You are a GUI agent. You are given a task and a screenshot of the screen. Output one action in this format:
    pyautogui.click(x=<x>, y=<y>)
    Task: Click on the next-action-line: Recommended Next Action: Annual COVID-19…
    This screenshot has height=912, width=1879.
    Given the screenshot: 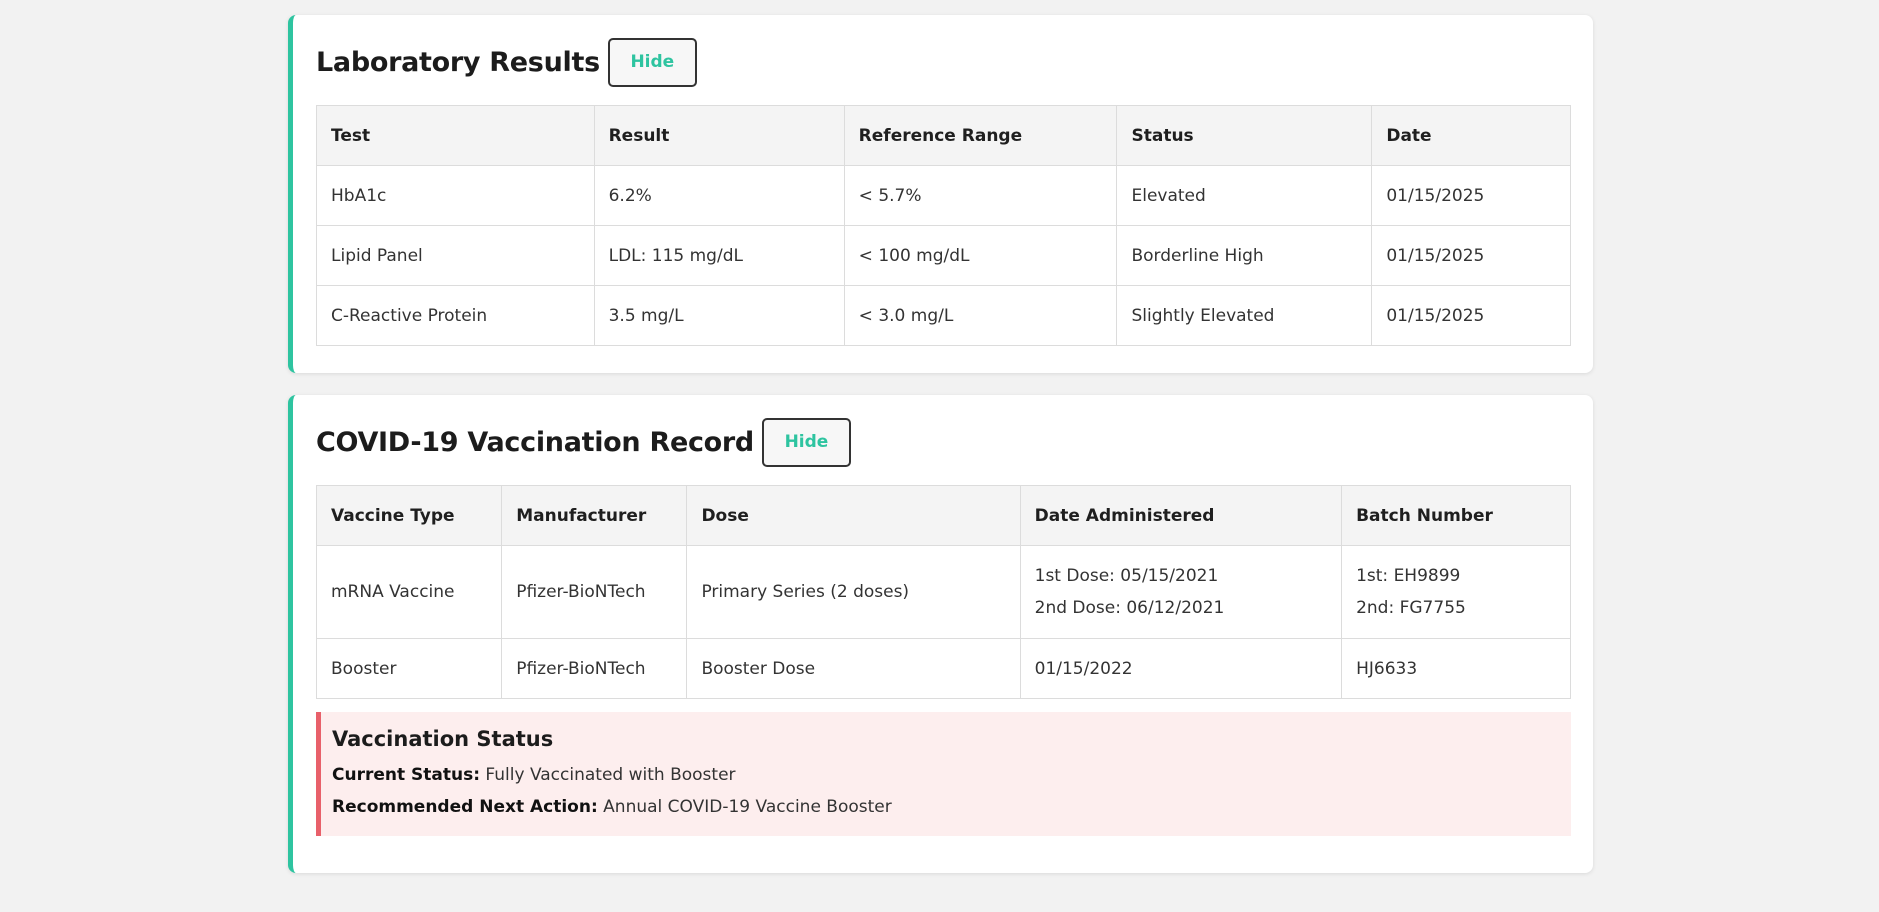 What is the action you would take?
    pyautogui.click(x=944, y=807)
    